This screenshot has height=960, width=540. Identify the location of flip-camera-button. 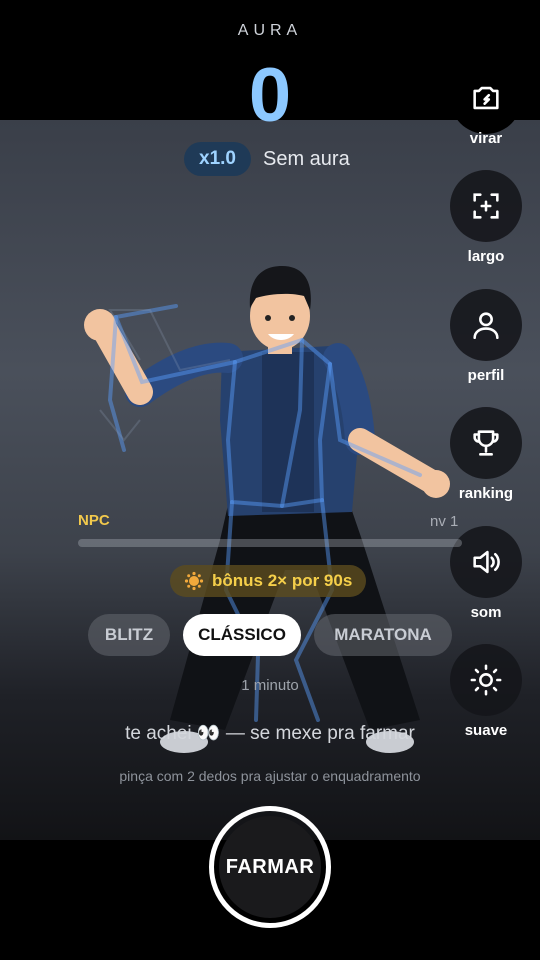
(486, 98).